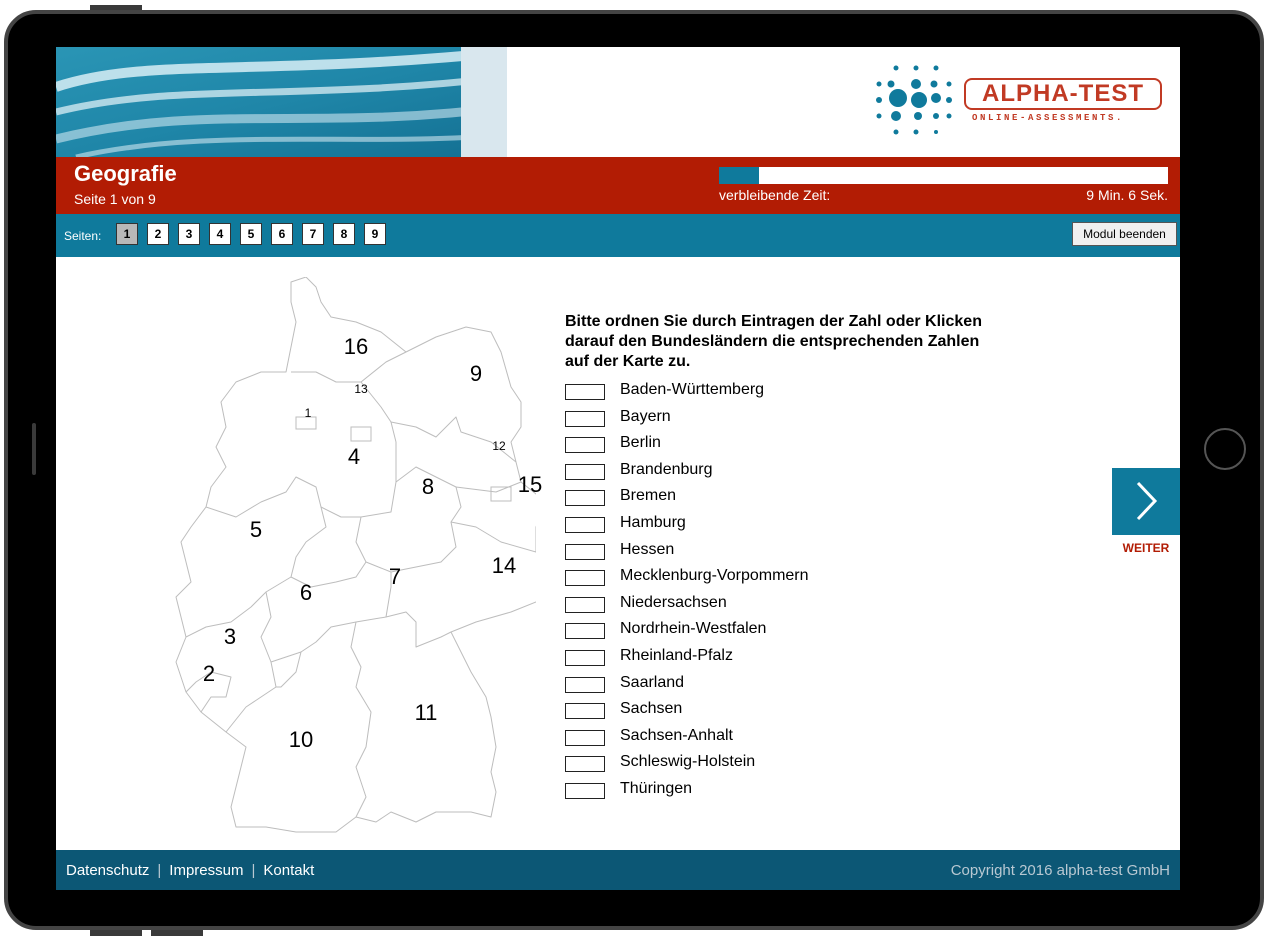 This screenshot has width=1268, height=940. I want to click on page-navigation: Seiten: 123456789 Modul beenden, so click(618, 235).